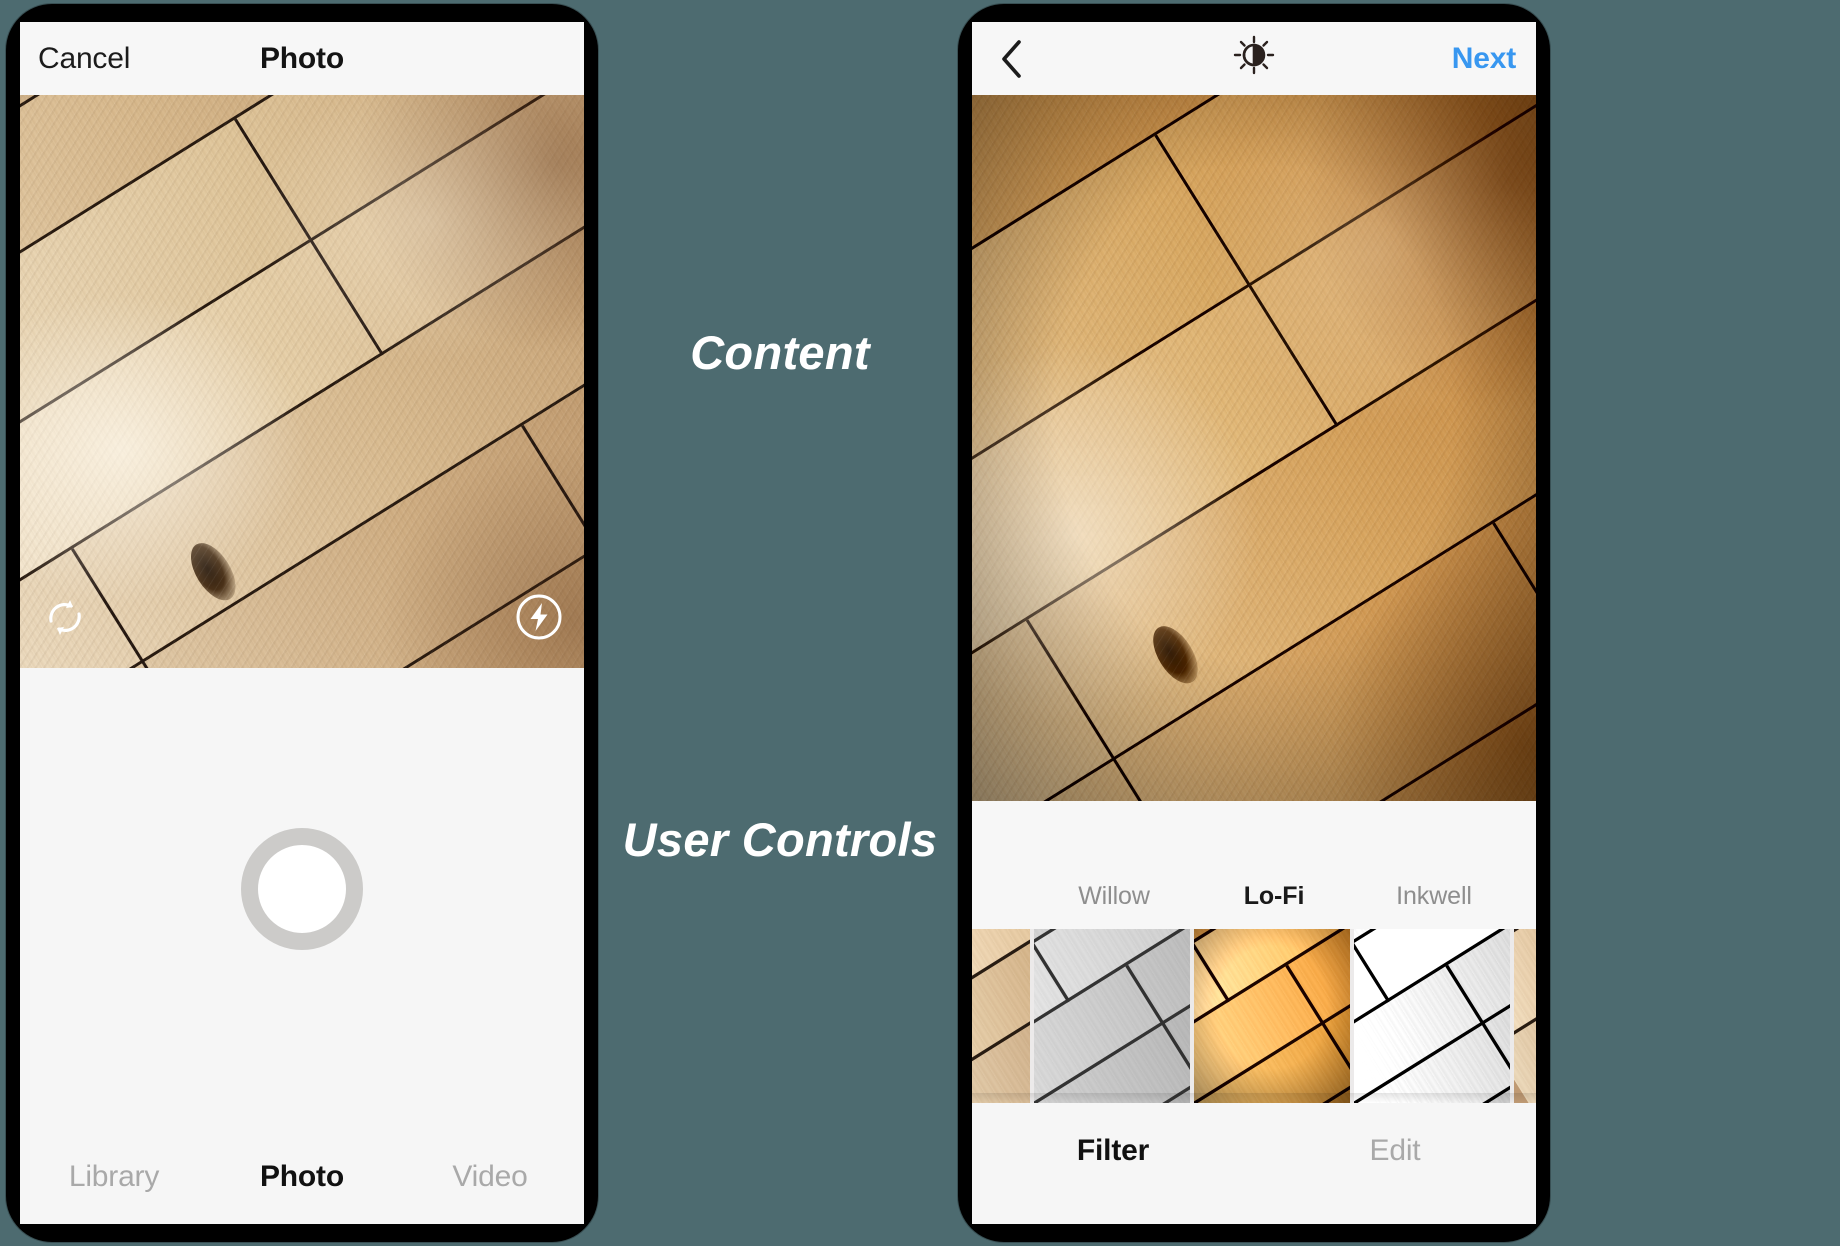 The image size is (1840, 1246). Describe the element at coordinates (1434, 896) in the screenshot. I see `filter-label-inkwell: Inkwell` at that location.